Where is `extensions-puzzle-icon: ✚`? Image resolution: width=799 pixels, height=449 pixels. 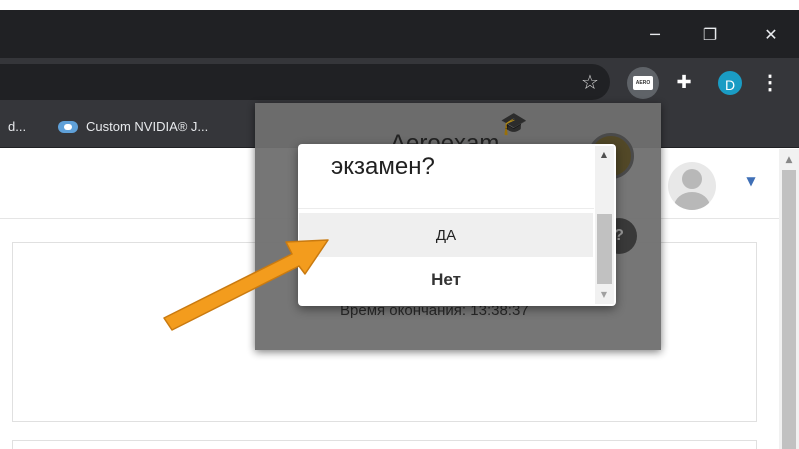
extensions-puzzle-icon: ✚ is located at coordinates (684, 83).